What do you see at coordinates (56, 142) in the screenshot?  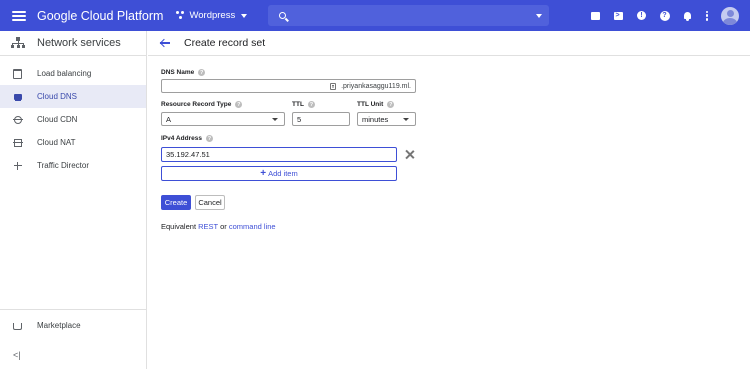 I see `sidebar-item-label: Cloud NAT` at bounding box center [56, 142].